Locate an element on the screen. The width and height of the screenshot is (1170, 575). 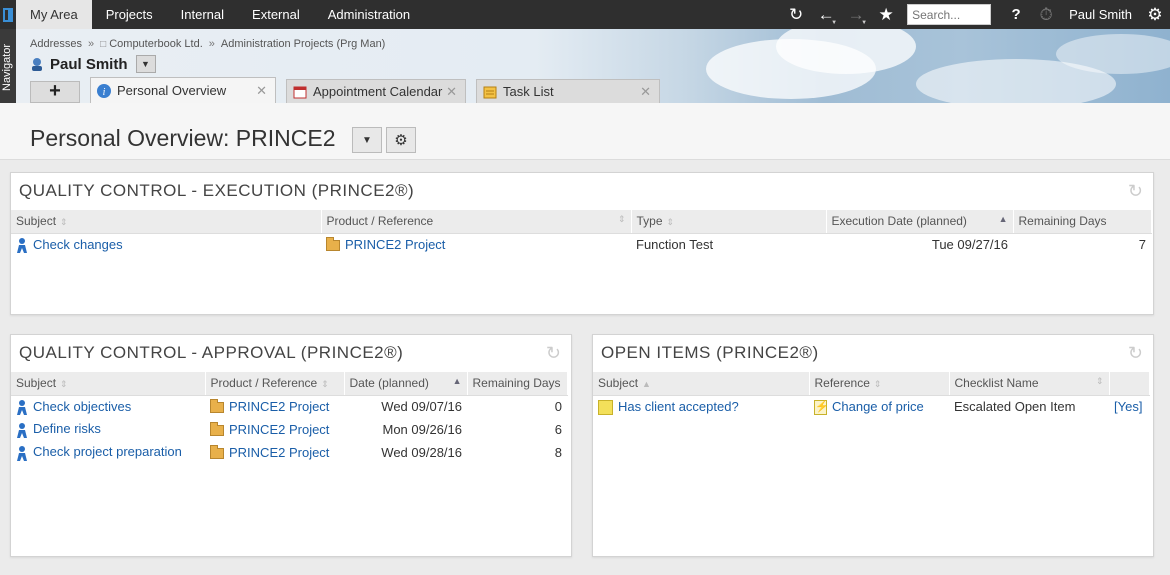
task-list-icon is located at coordinates (490, 92).